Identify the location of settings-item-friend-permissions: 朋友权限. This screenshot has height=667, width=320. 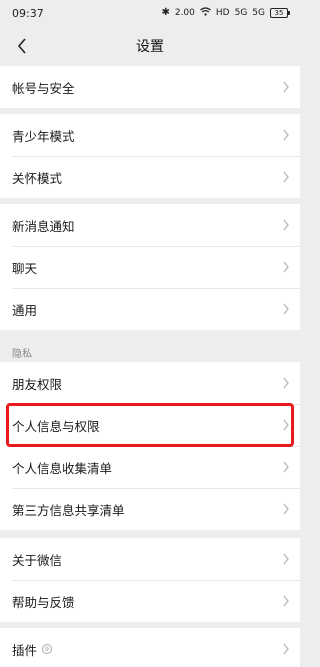
(150, 383).